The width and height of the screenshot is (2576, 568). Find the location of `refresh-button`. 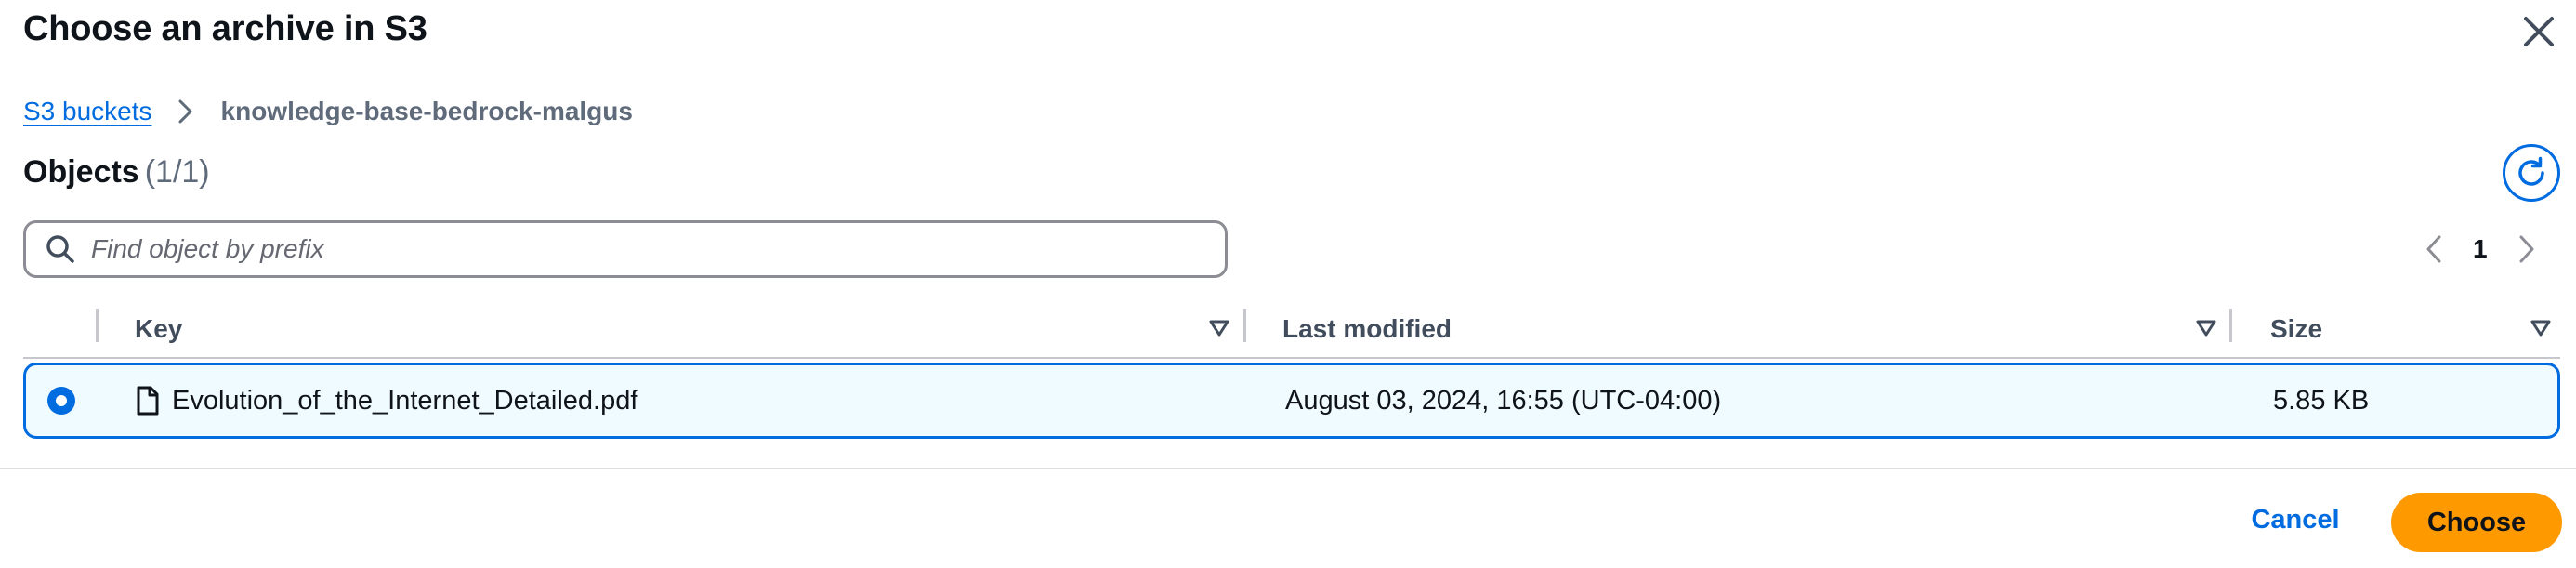

refresh-button is located at coordinates (2531, 173).